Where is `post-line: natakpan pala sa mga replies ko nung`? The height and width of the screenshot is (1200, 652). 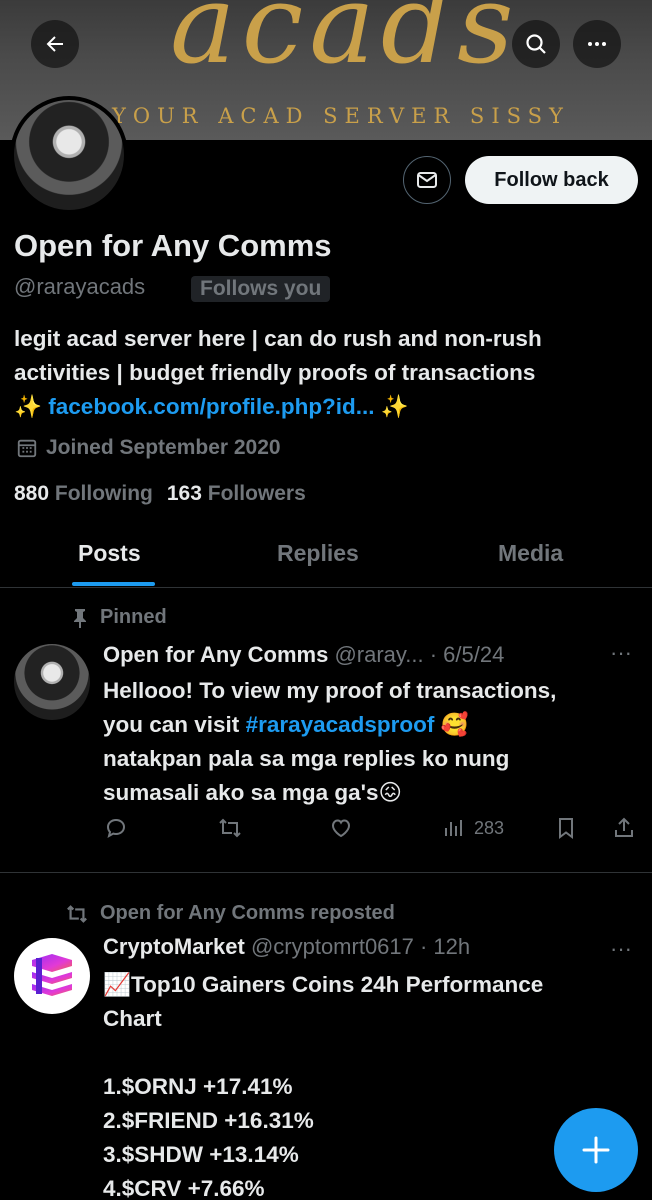 post-line: natakpan pala sa mga replies ko nung is located at coordinates (306, 758).